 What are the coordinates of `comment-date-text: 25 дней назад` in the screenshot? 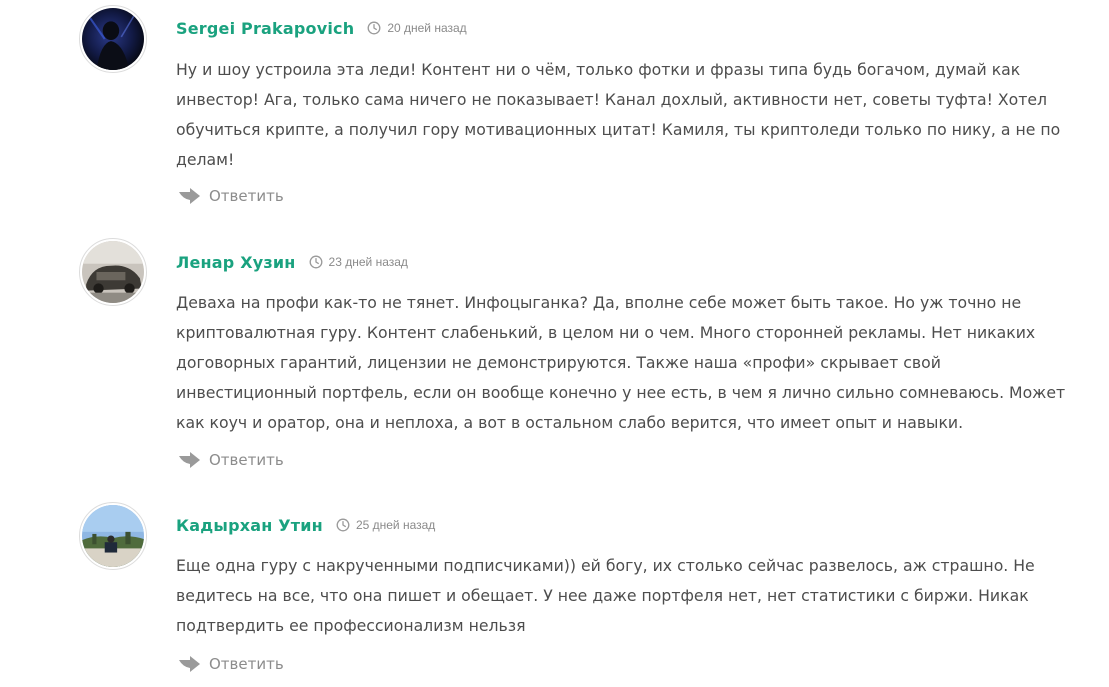 It's located at (395, 525).